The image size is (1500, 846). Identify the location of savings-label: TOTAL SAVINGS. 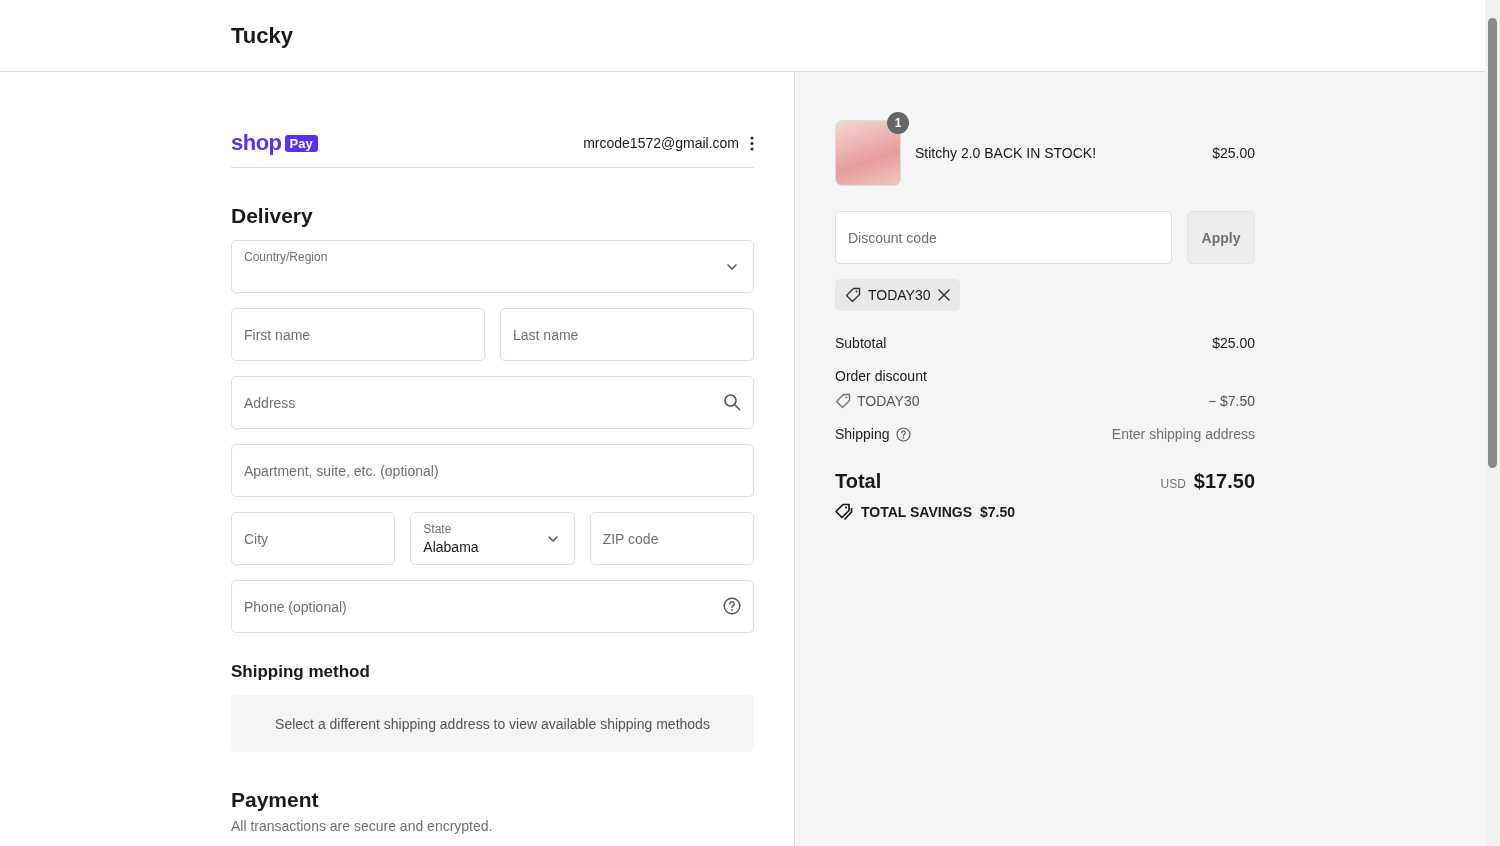
(916, 512).